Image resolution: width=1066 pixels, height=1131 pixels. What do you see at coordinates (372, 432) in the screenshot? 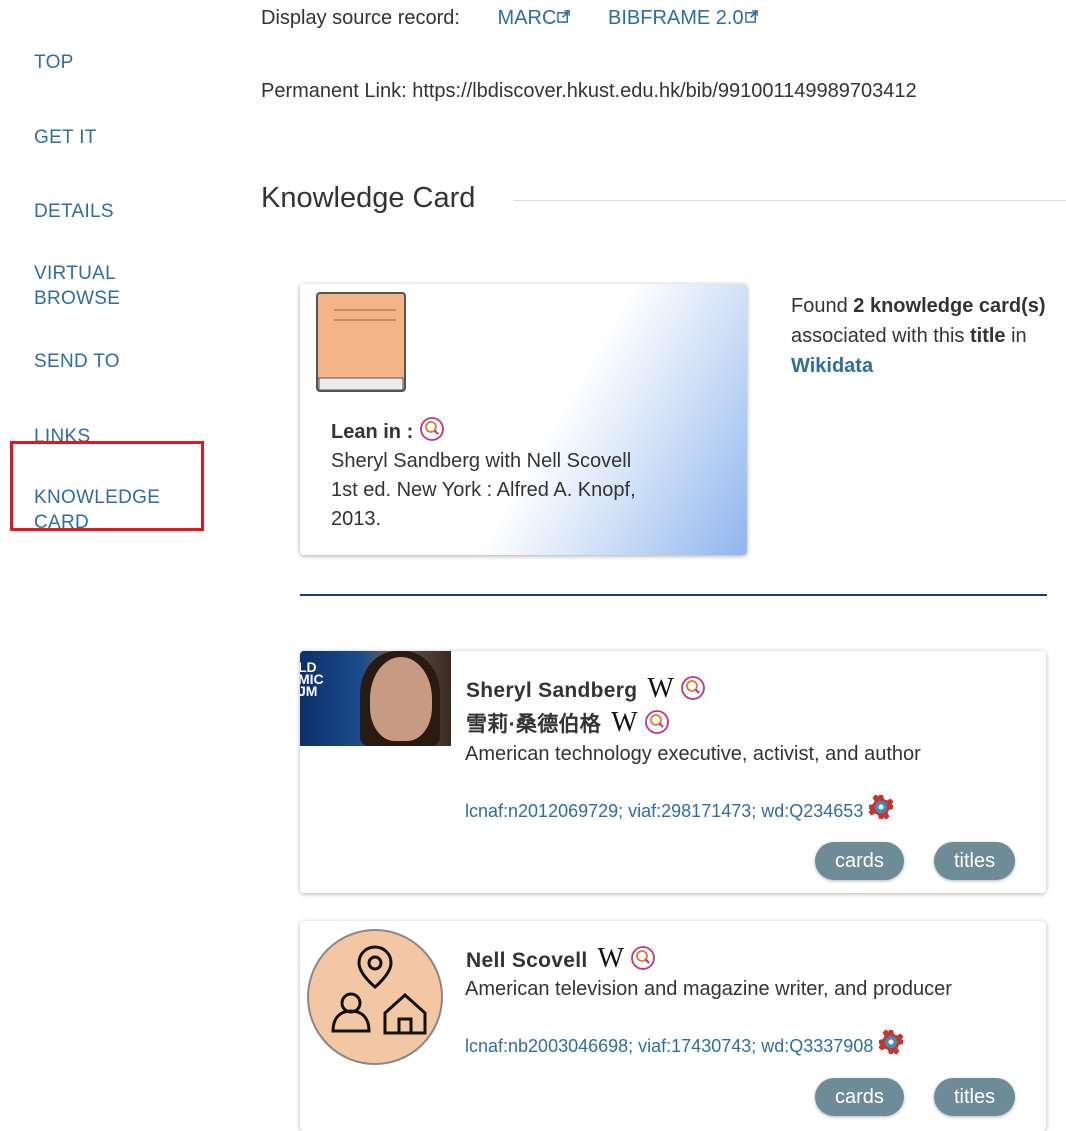
I see `title-card-title: Lean in :` at bounding box center [372, 432].